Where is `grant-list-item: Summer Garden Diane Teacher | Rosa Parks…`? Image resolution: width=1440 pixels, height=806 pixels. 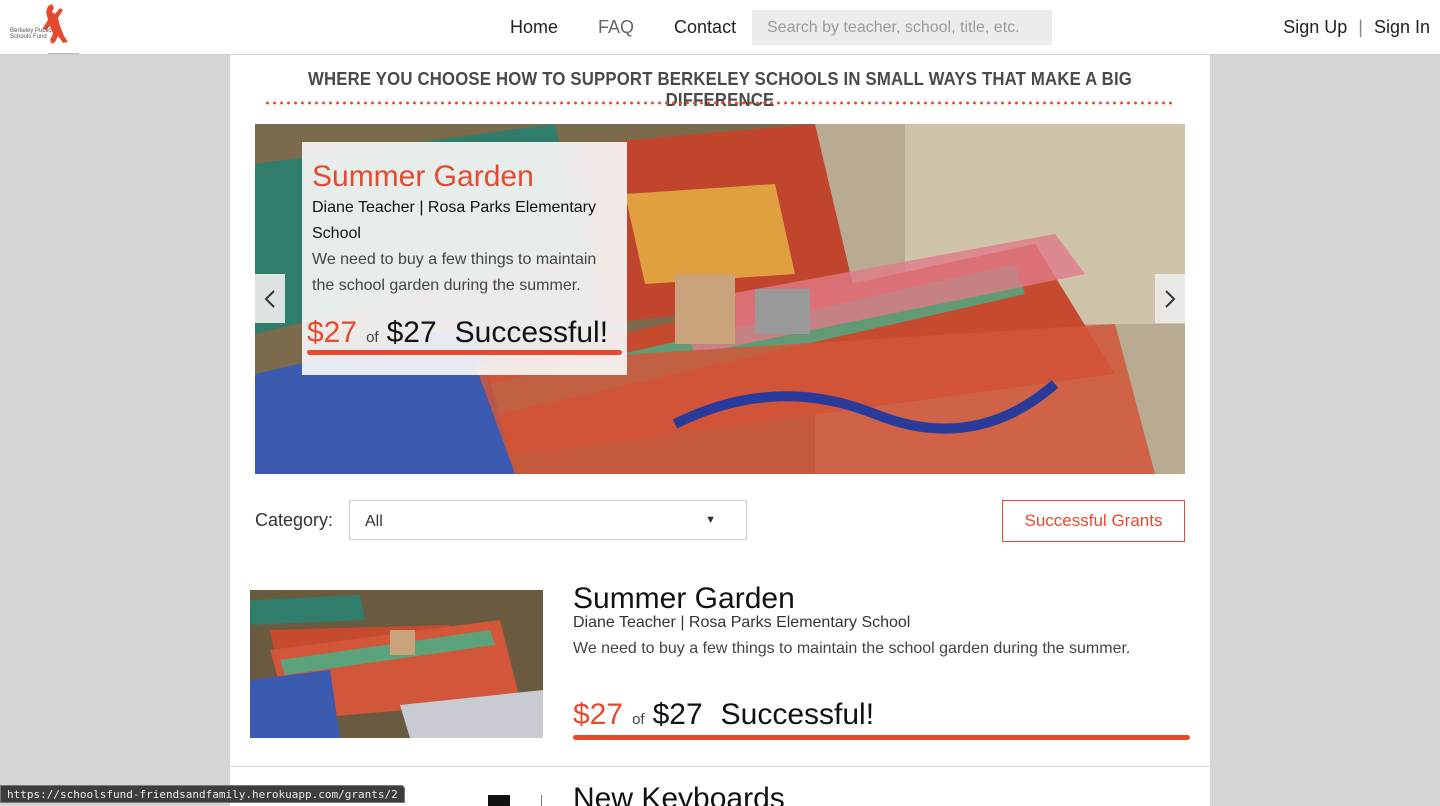
grant-list-item: Summer Garden Diane Teacher | Rosa Parks… is located at coordinates (720, 661).